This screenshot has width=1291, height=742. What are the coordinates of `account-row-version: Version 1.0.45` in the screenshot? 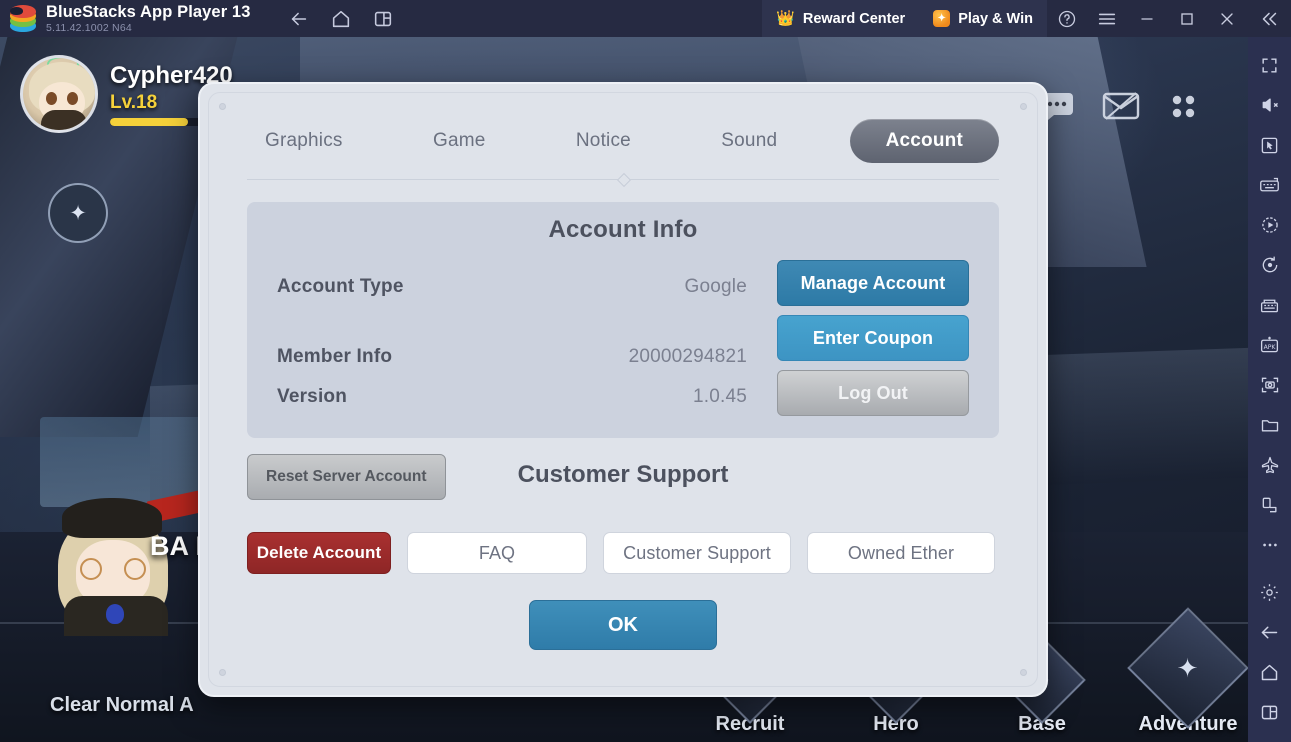 It's located at (512, 397).